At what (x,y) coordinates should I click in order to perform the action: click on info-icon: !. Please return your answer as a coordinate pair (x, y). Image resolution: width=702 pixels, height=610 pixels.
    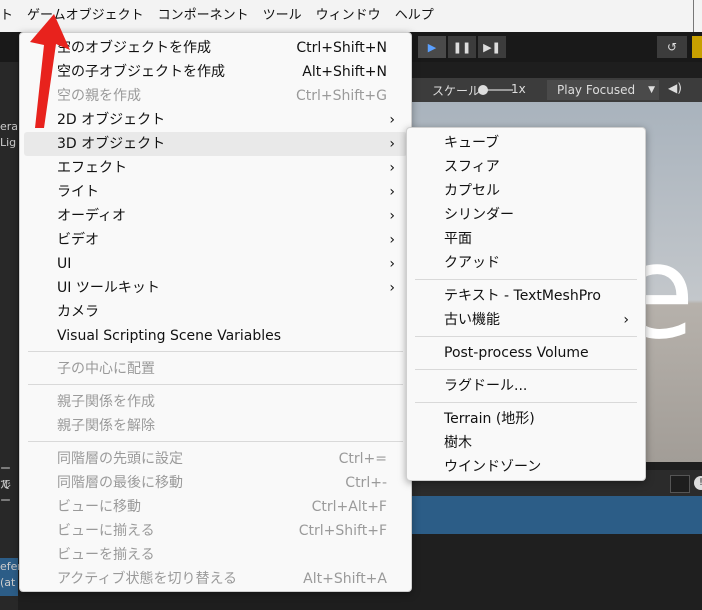
    Looking at the image, I should click on (698, 483).